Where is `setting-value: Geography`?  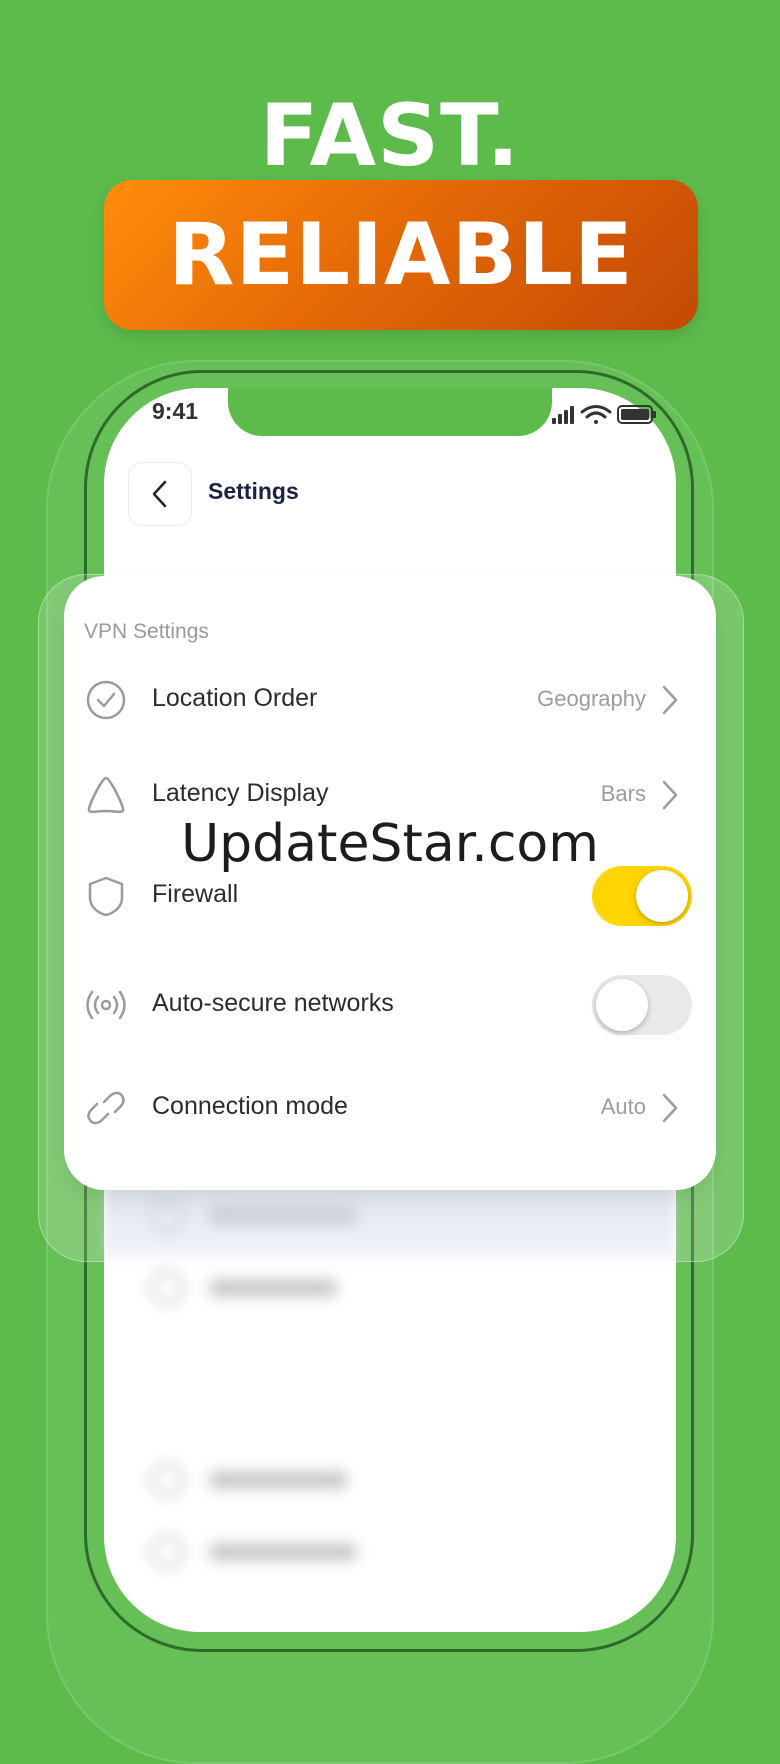
setting-value: Geography is located at coordinates (591, 698).